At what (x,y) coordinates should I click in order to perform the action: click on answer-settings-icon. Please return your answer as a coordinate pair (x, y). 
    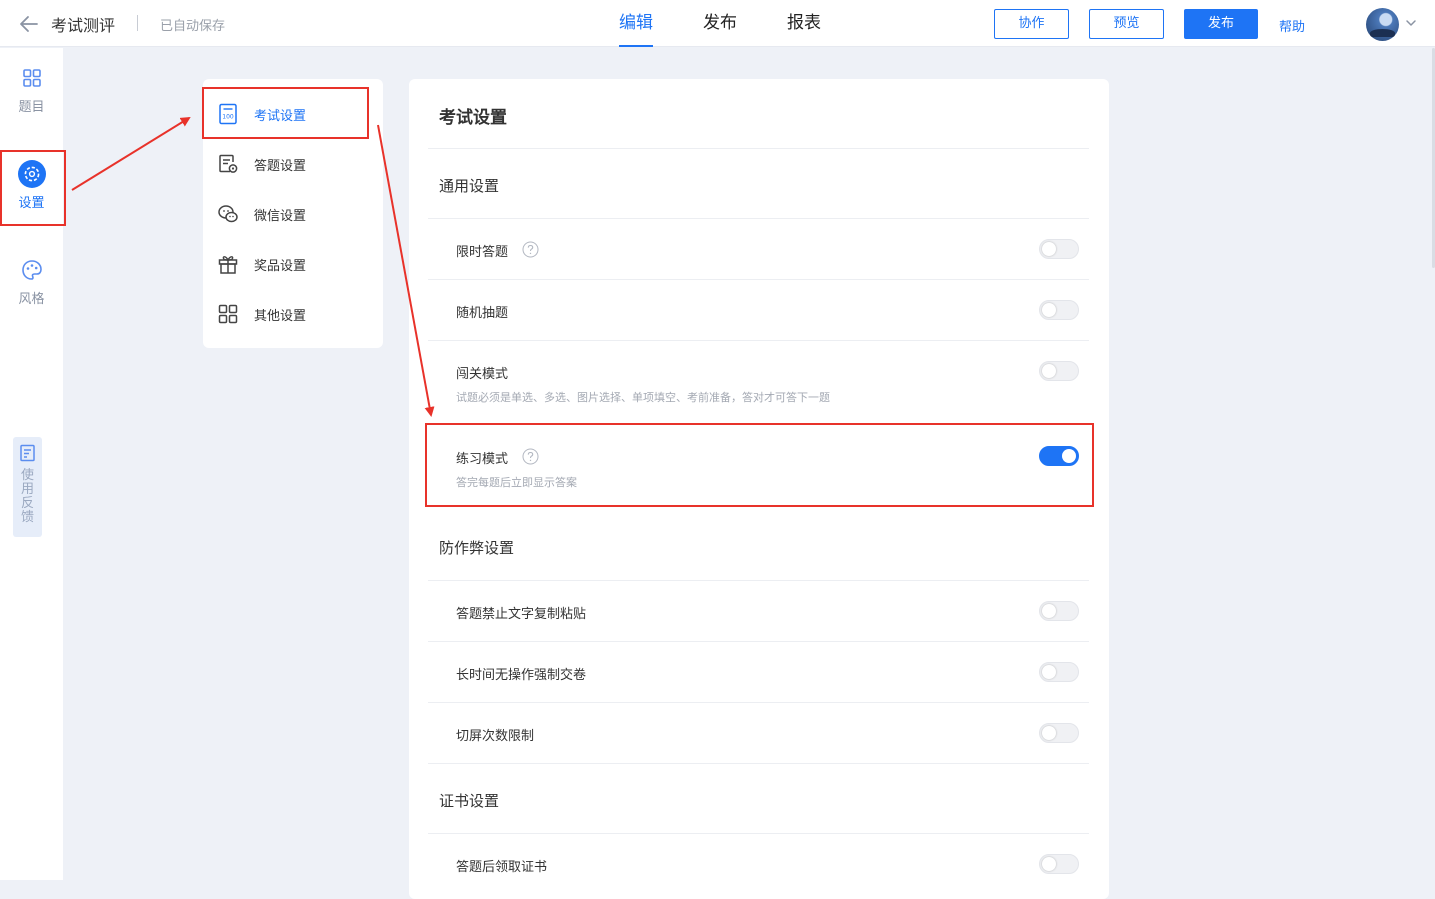
    Looking at the image, I should click on (228, 163).